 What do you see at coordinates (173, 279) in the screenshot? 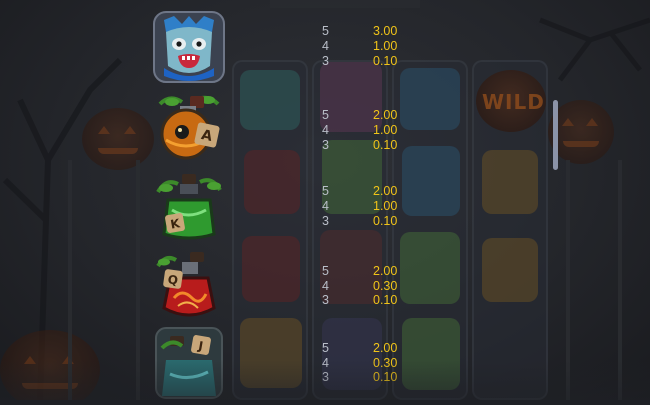
I see `symbol-letter: Q` at bounding box center [173, 279].